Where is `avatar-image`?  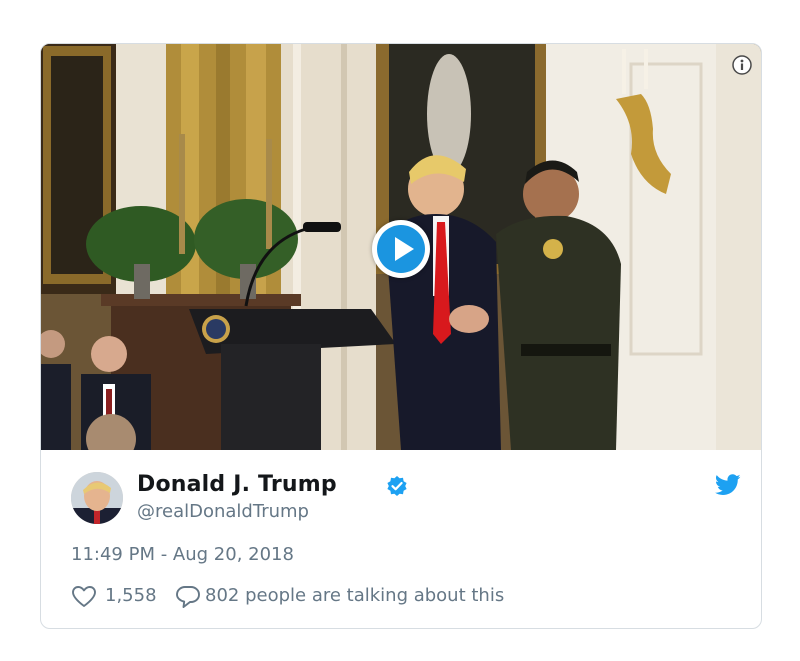 avatar-image is located at coordinates (97, 498).